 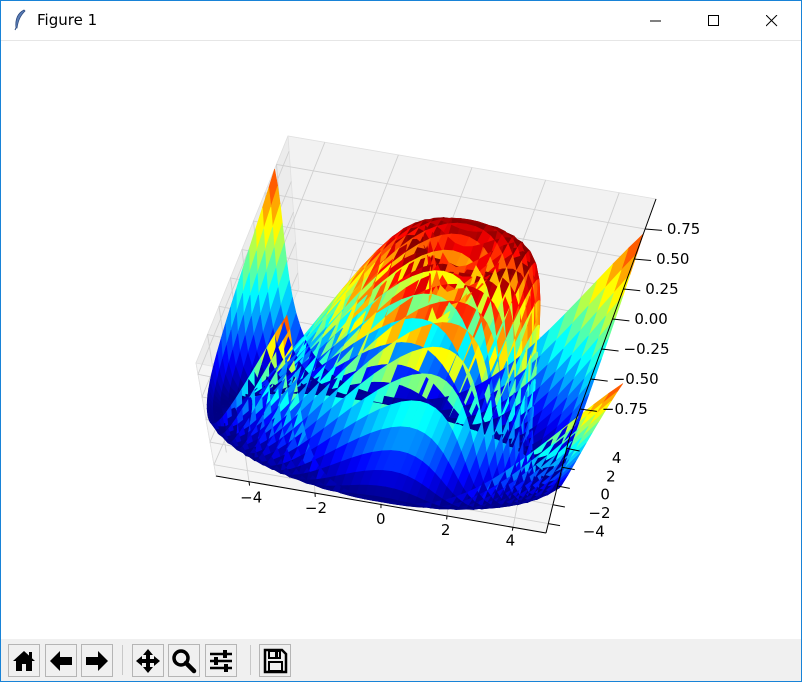 What do you see at coordinates (511, 541) in the screenshot?
I see `x-tick-label: 4` at bounding box center [511, 541].